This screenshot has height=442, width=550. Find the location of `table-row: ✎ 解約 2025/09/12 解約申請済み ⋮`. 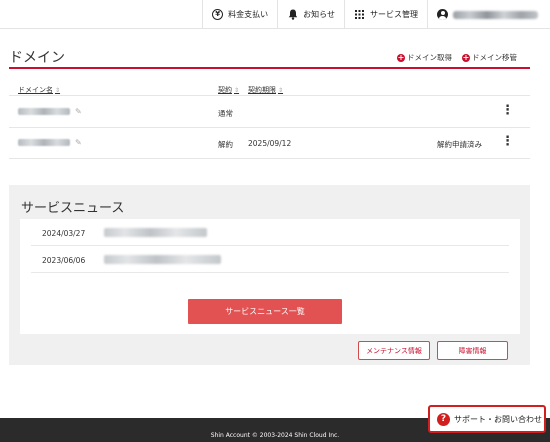

table-row: ✎ 解約 2025/09/12 解約申請済み ⋮ is located at coordinates (269, 143).